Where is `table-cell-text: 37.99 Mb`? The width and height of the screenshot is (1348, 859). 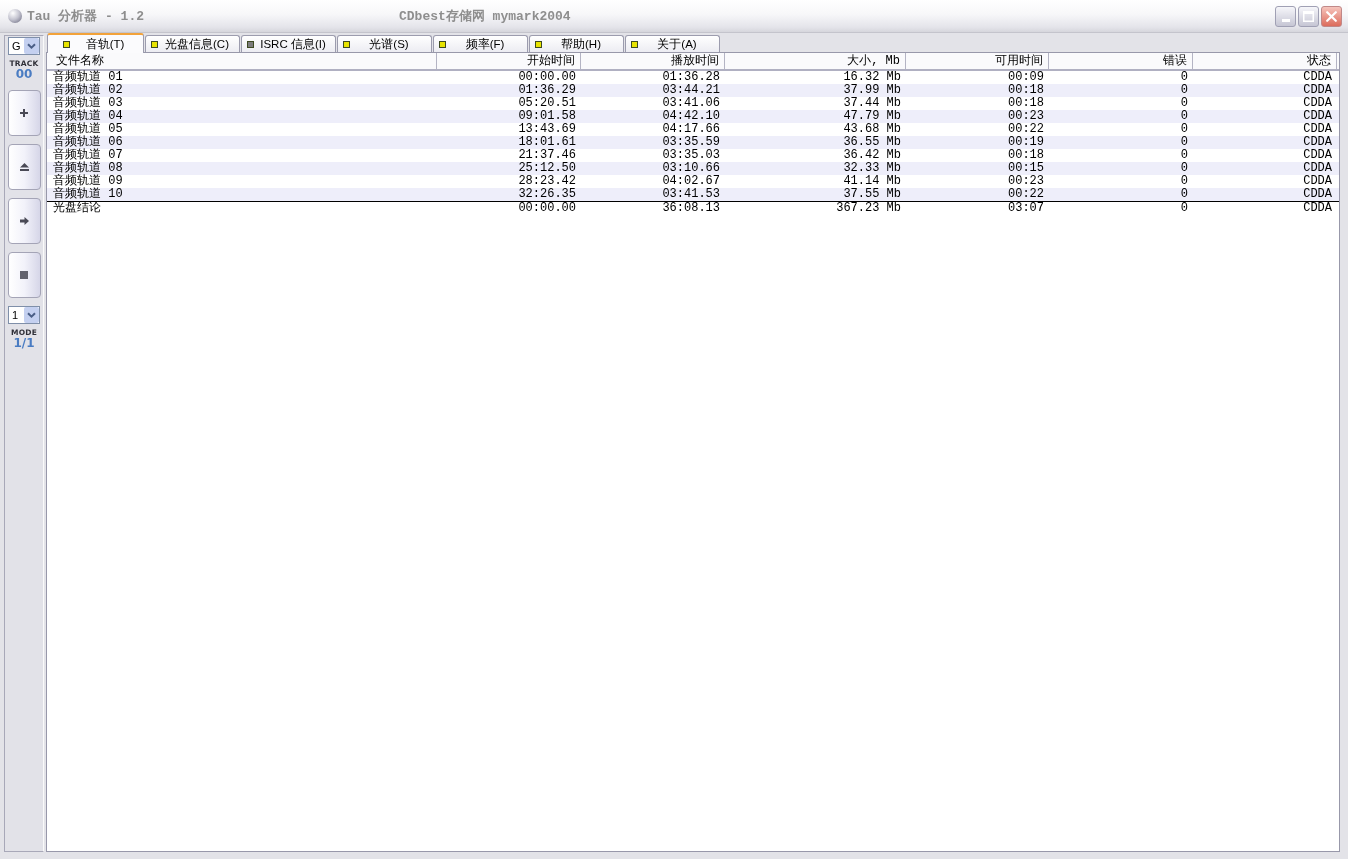
table-cell-text: 37.99 Mb is located at coordinates (872, 90).